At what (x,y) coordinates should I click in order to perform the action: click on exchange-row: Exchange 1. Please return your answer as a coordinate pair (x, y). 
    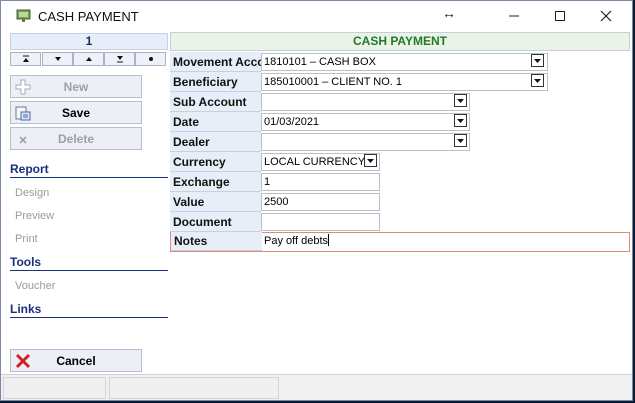
    Looking at the image, I should click on (275, 182).